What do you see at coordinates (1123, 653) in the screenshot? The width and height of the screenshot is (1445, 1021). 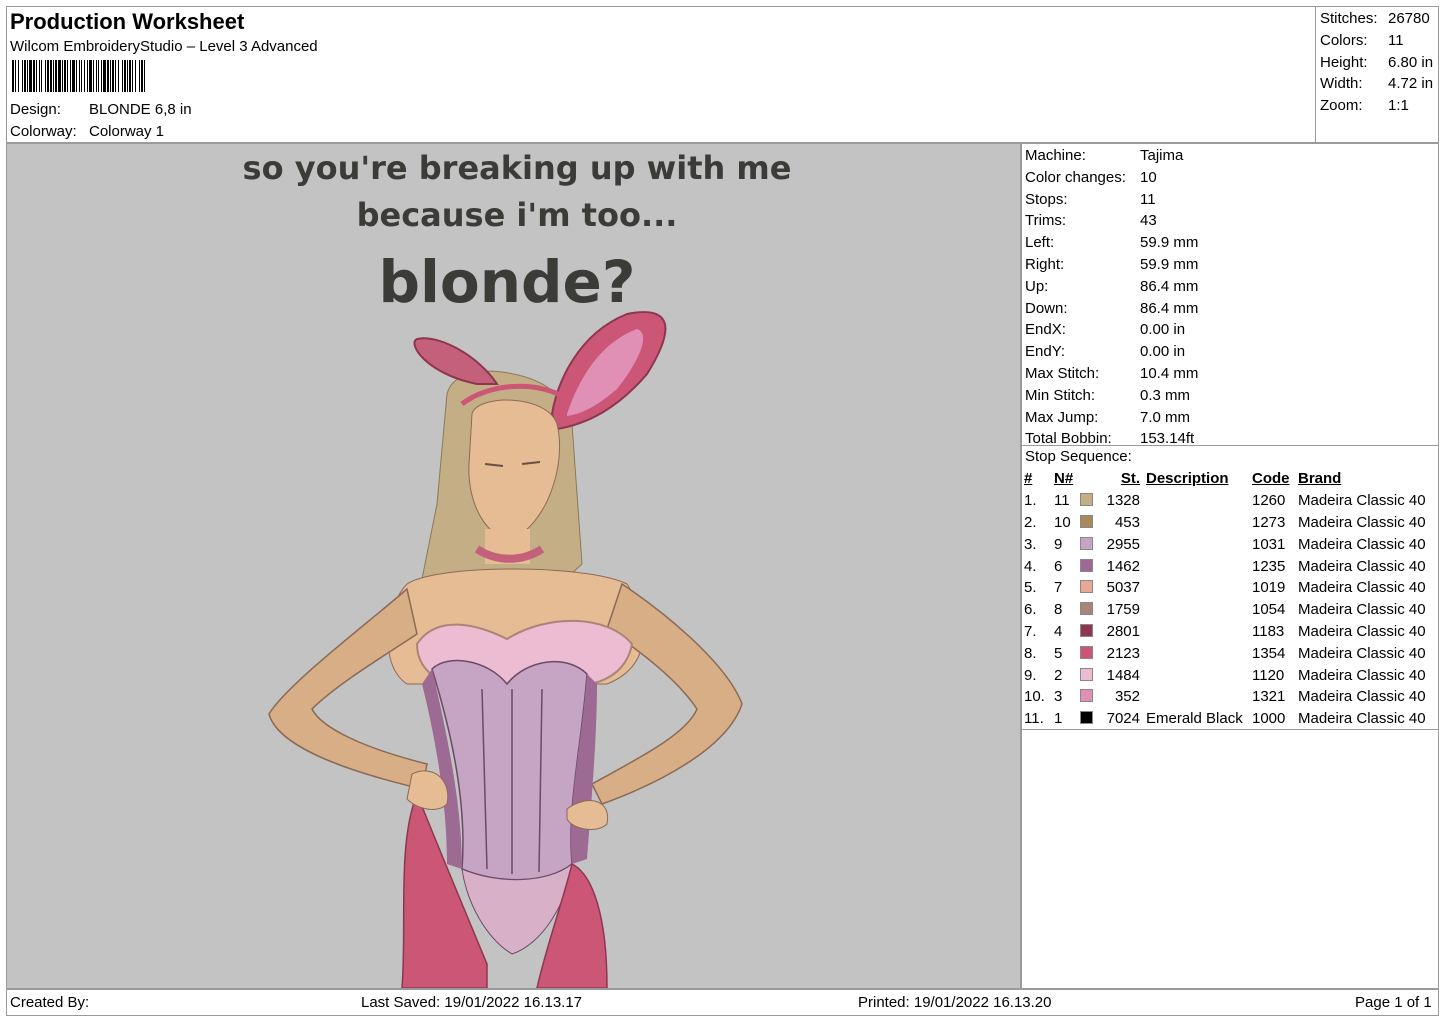 I see `stitch-count: 2123` at bounding box center [1123, 653].